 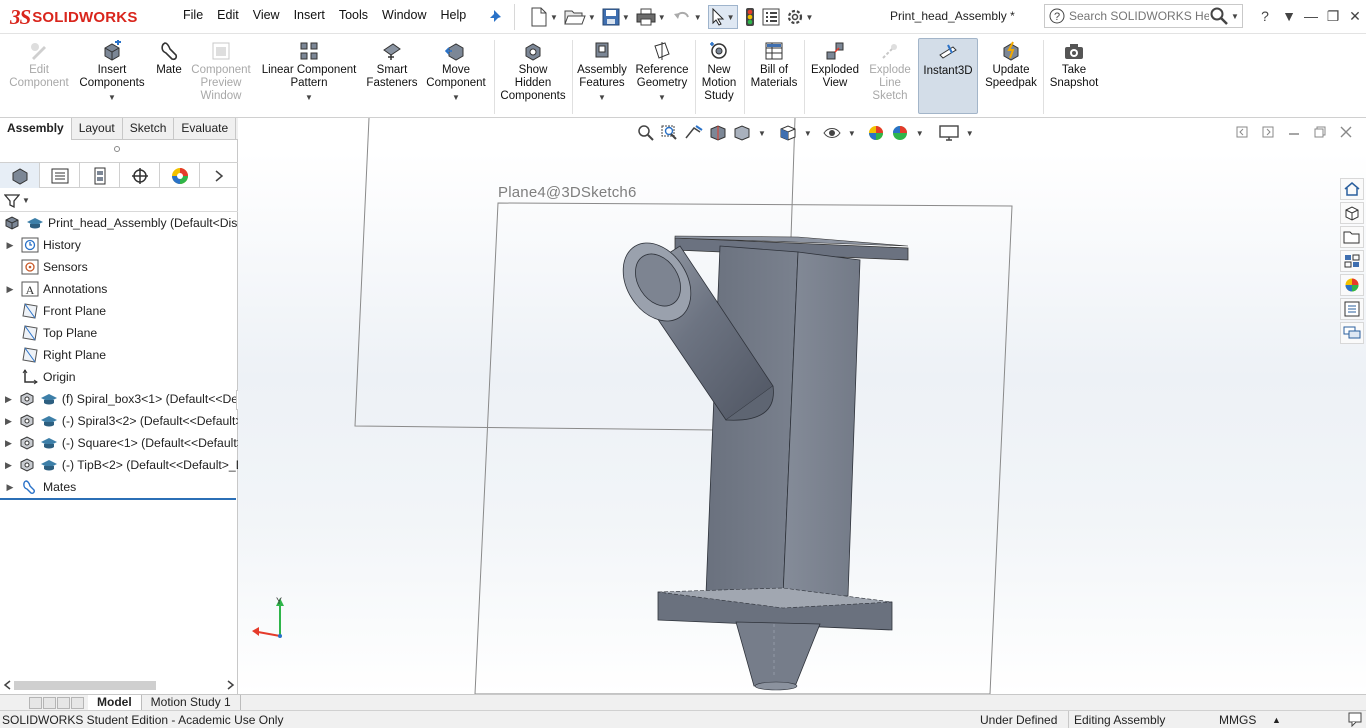 I want to click on restore-button: ❐, so click(x=1333, y=16).